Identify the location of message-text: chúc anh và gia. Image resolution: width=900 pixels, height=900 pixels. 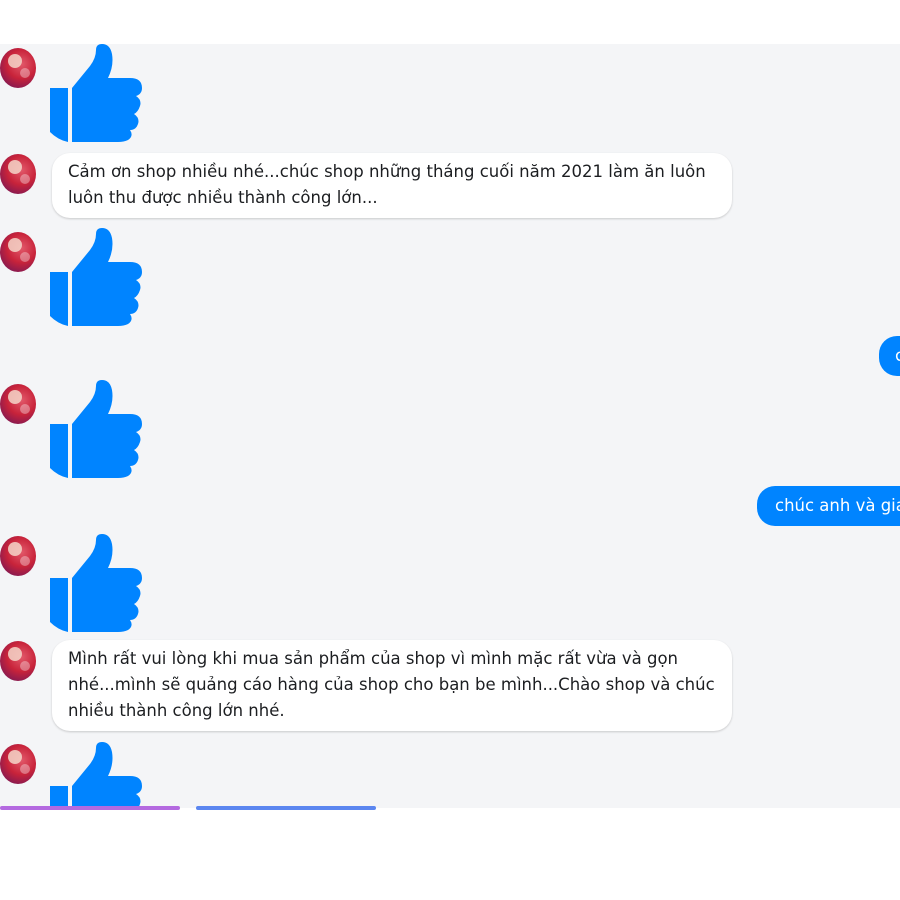
(837, 505).